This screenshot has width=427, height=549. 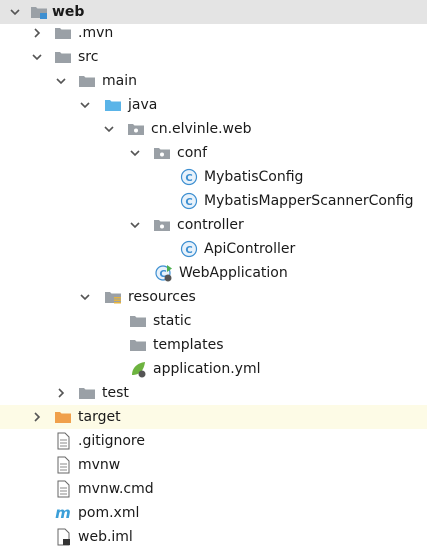 What do you see at coordinates (116, 489) in the screenshot?
I see `tree-label-mvnw-cmd: mvnw.cmd` at bounding box center [116, 489].